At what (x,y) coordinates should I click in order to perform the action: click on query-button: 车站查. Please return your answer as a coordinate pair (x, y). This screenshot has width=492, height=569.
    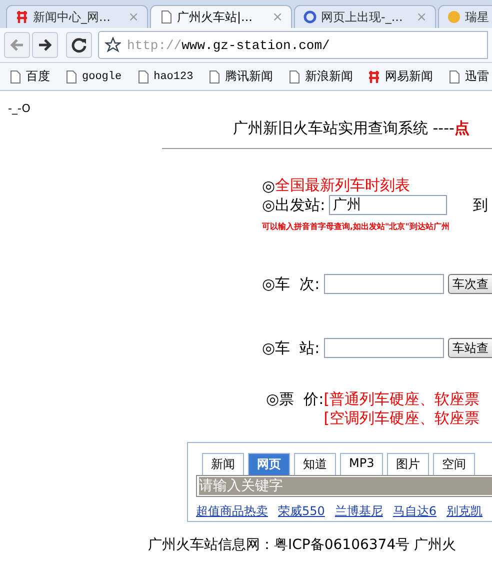
    Looking at the image, I should click on (470, 348).